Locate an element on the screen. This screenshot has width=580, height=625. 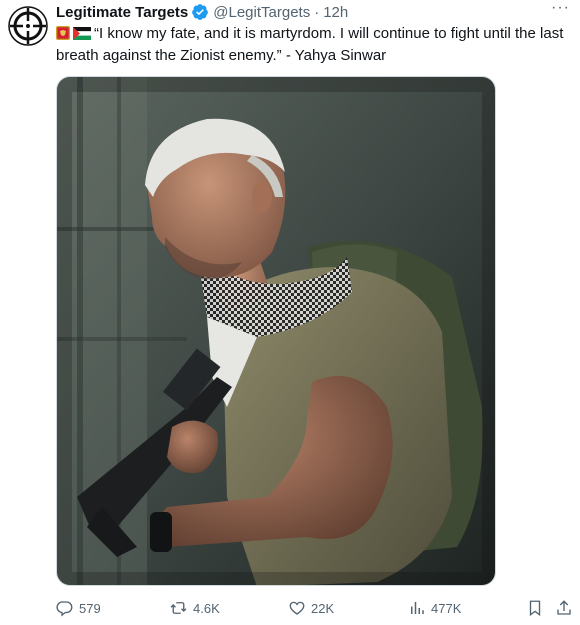
retweet-button: 4.6K is located at coordinates (194, 608).